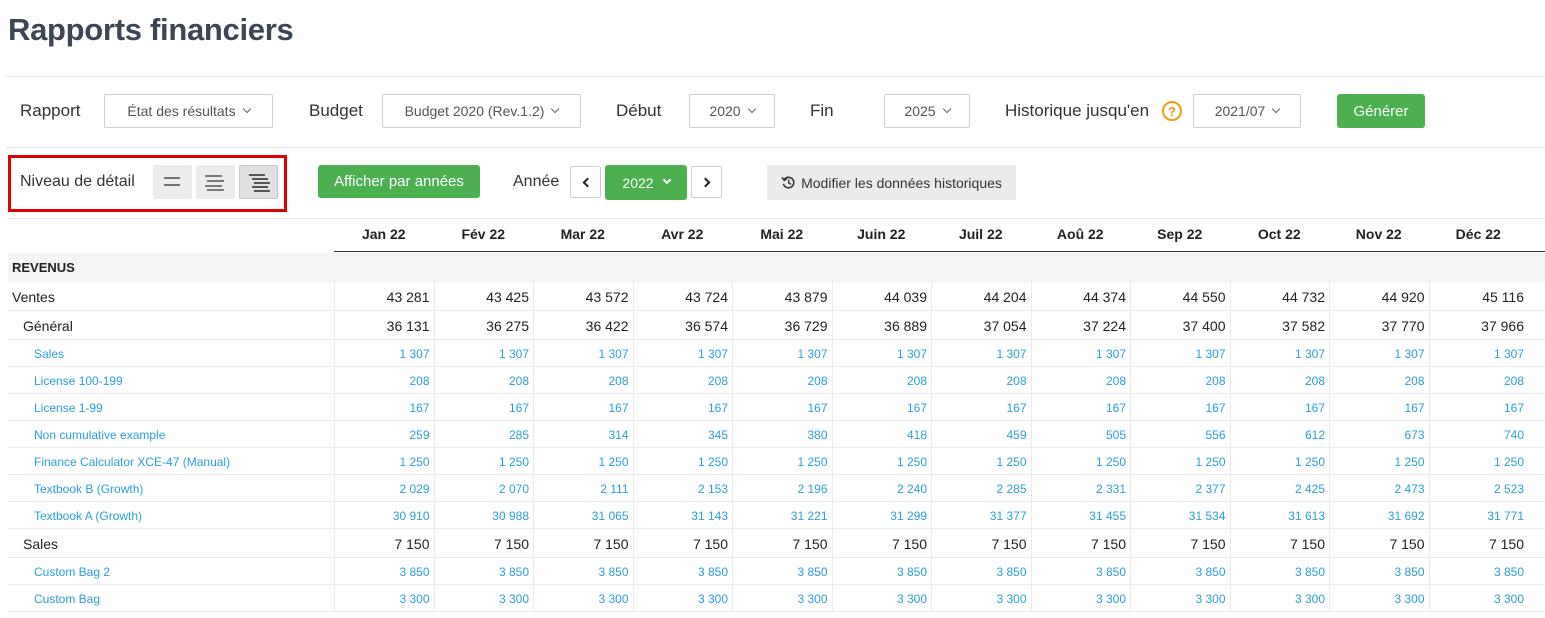 Image resolution: width=1545 pixels, height=618 pixels. Describe the element at coordinates (49, 354) in the screenshot. I see `row-label: Sales` at that location.